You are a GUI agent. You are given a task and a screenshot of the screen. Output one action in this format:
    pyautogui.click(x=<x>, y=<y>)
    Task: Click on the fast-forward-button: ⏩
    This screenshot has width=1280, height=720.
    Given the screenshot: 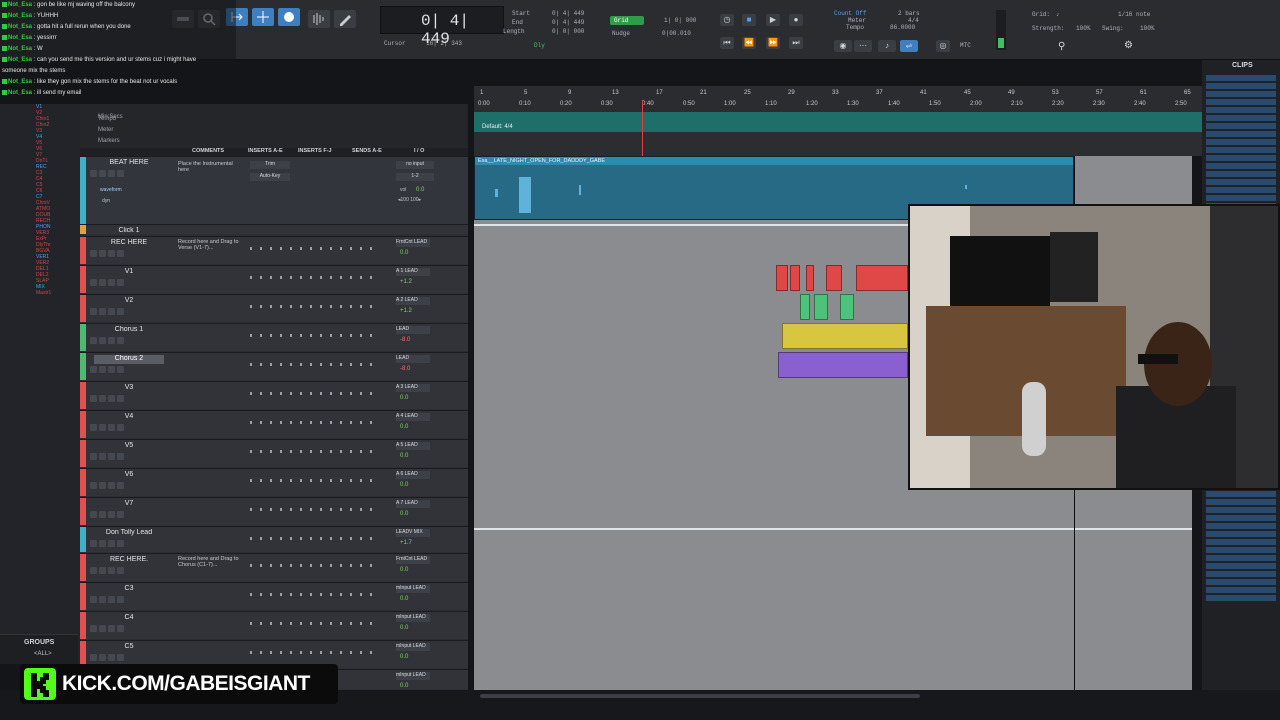 What is the action you would take?
    pyautogui.click(x=773, y=43)
    